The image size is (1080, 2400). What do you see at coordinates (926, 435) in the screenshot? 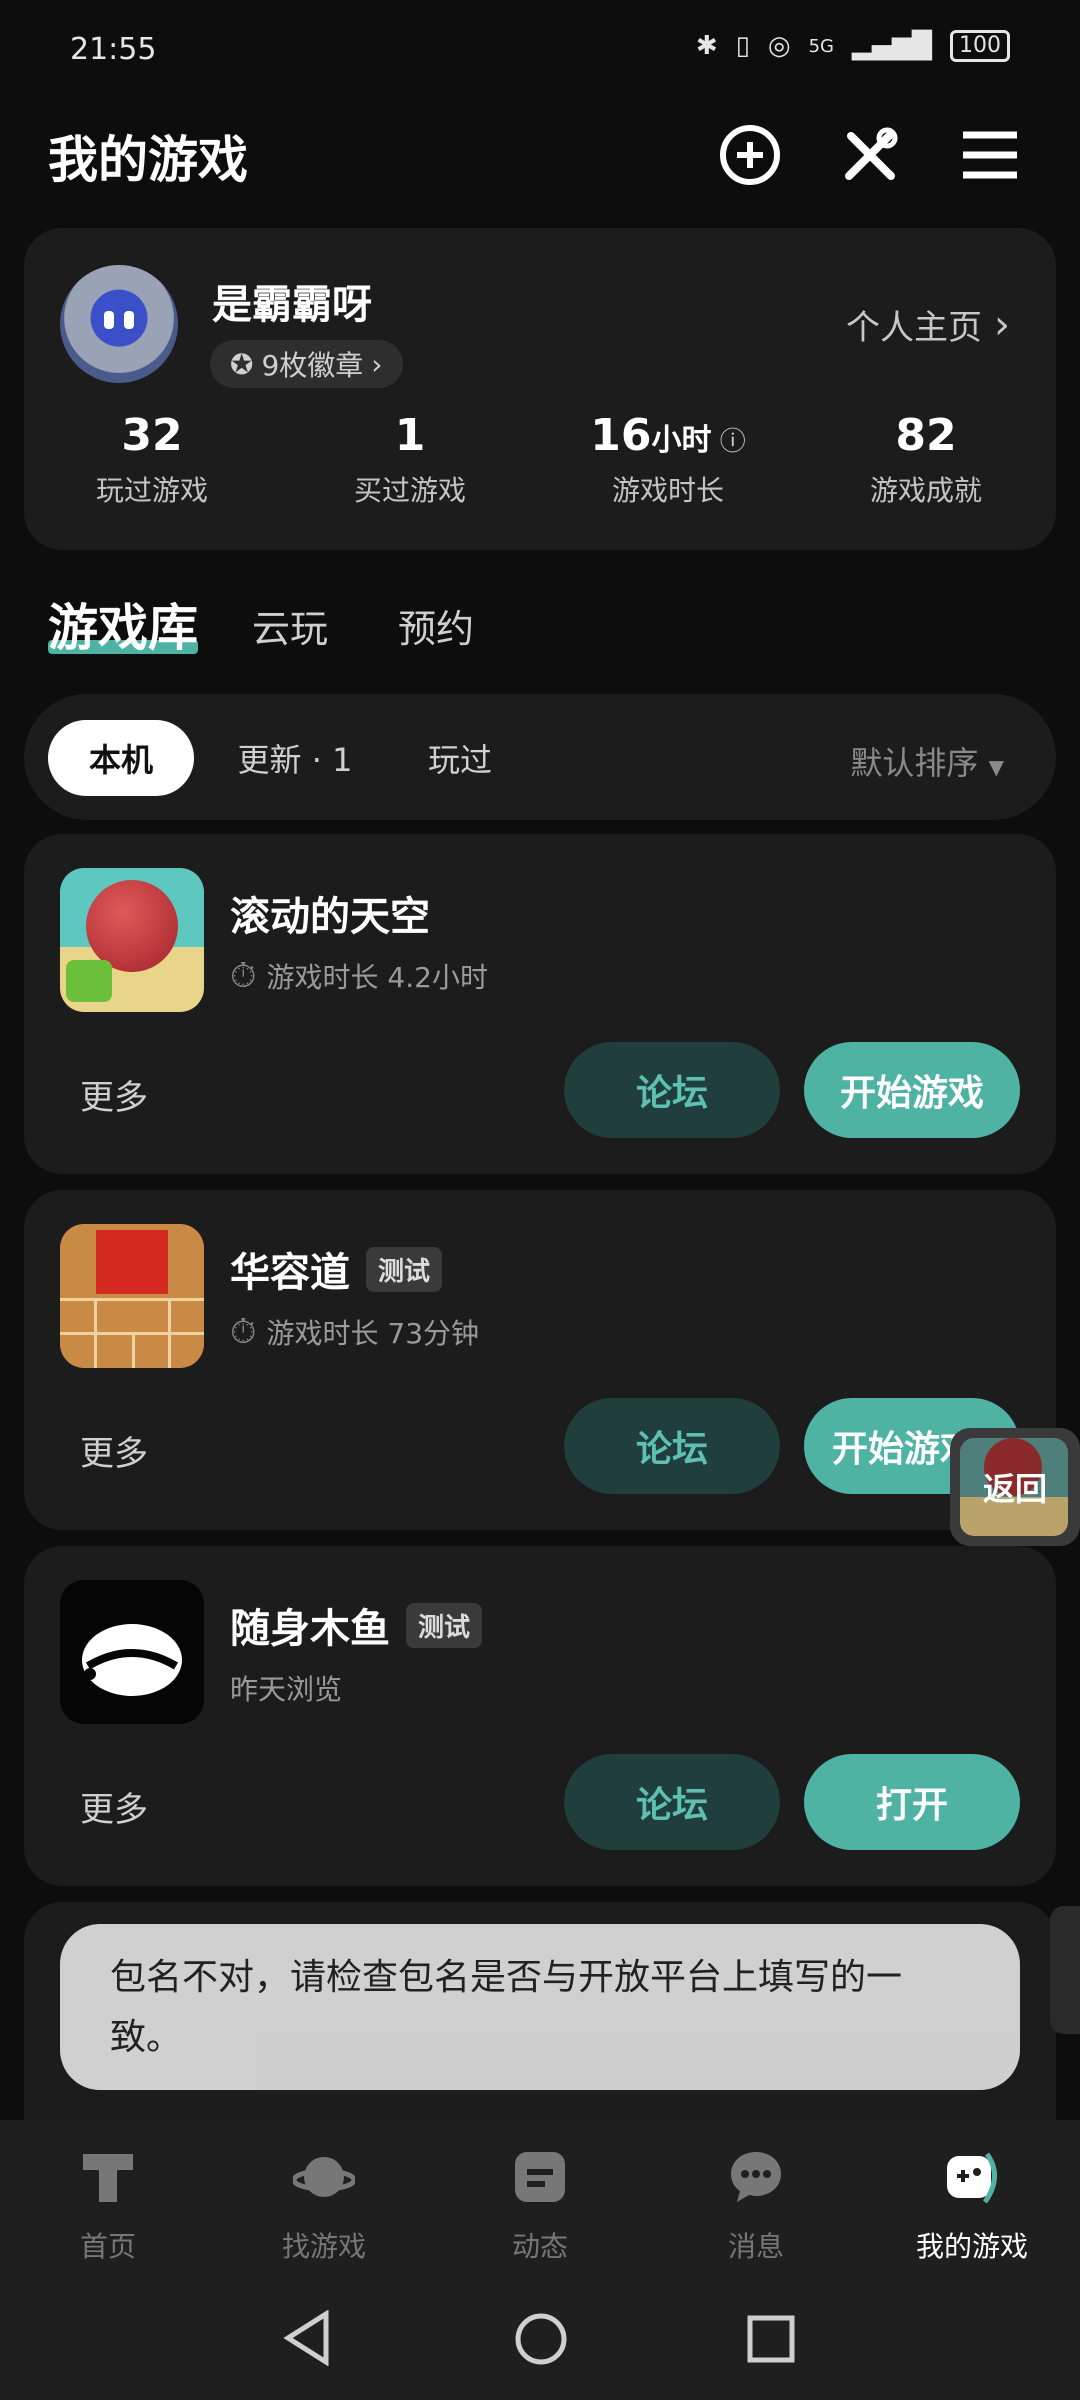
I see `stat-value: 82` at bounding box center [926, 435].